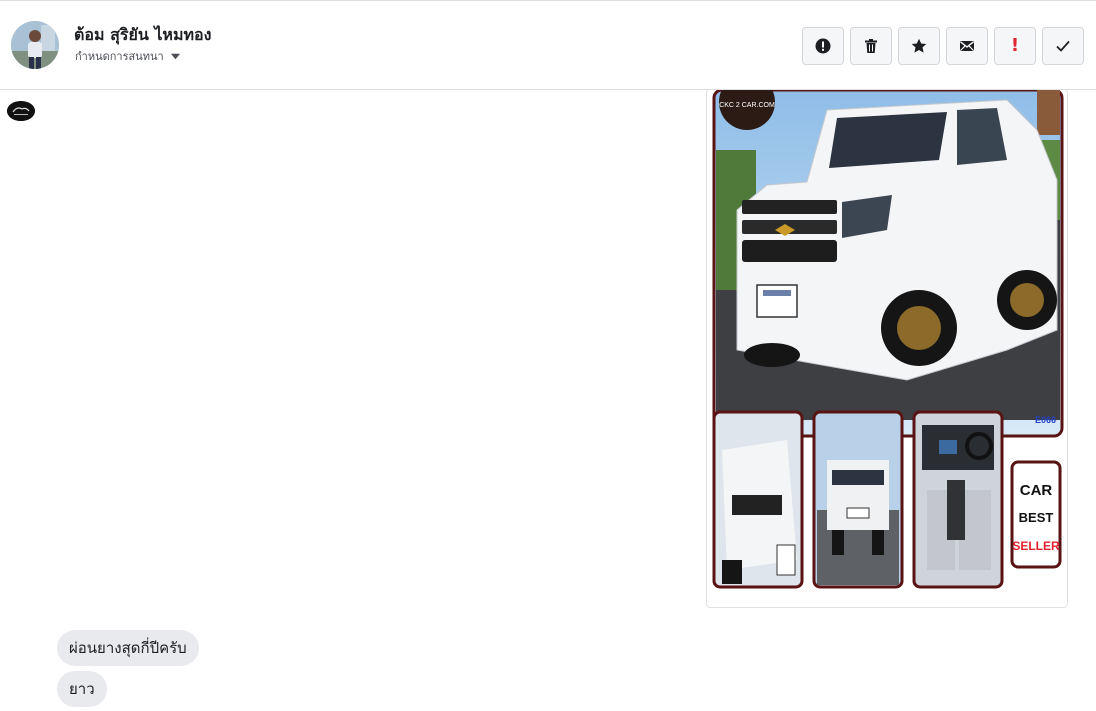 Image resolution: width=1096 pixels, height=711 pixels. Describe the element at coordinates (943, 46) in the screenshot. I see `conversation-actions: !` at that location.